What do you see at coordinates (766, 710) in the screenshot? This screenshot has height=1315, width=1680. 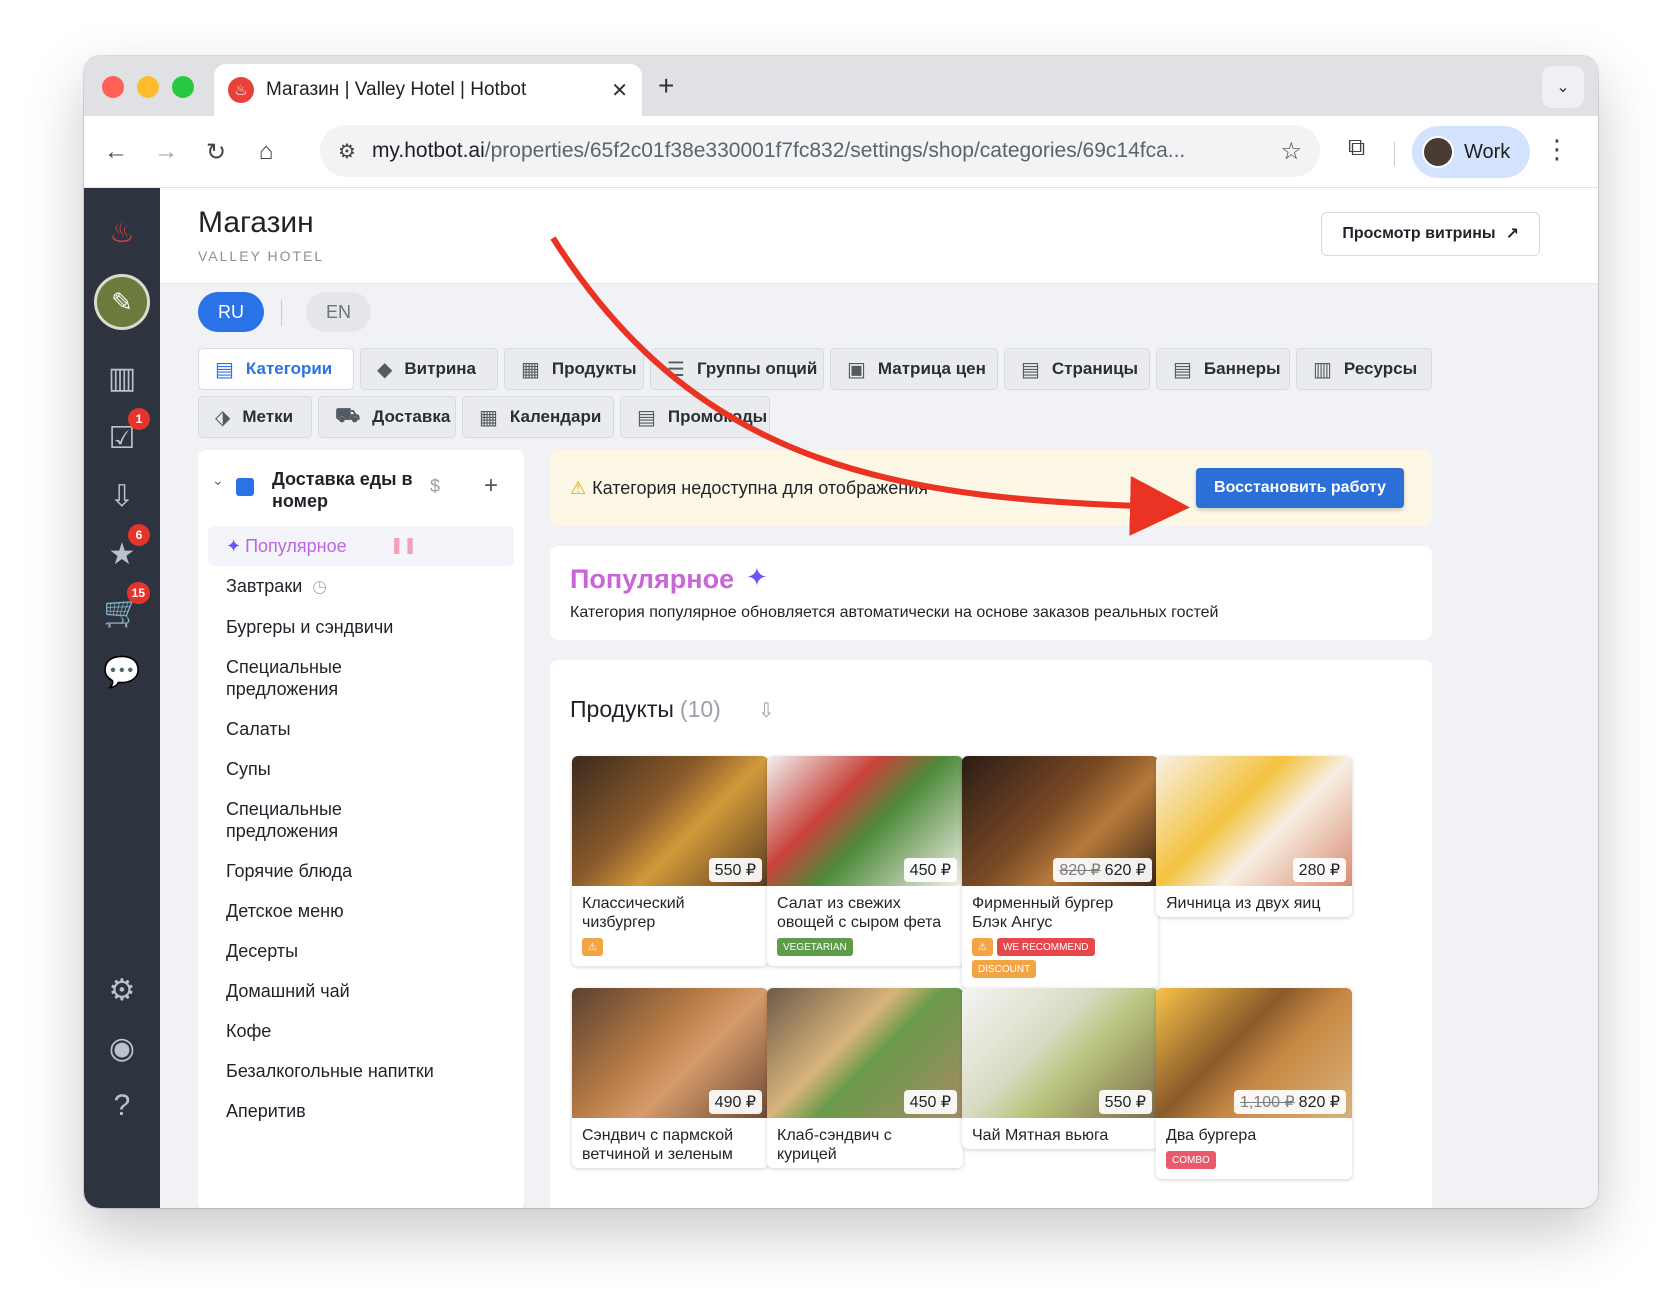 I see `download-icon: ⇩` at bounding box center [766, 710].